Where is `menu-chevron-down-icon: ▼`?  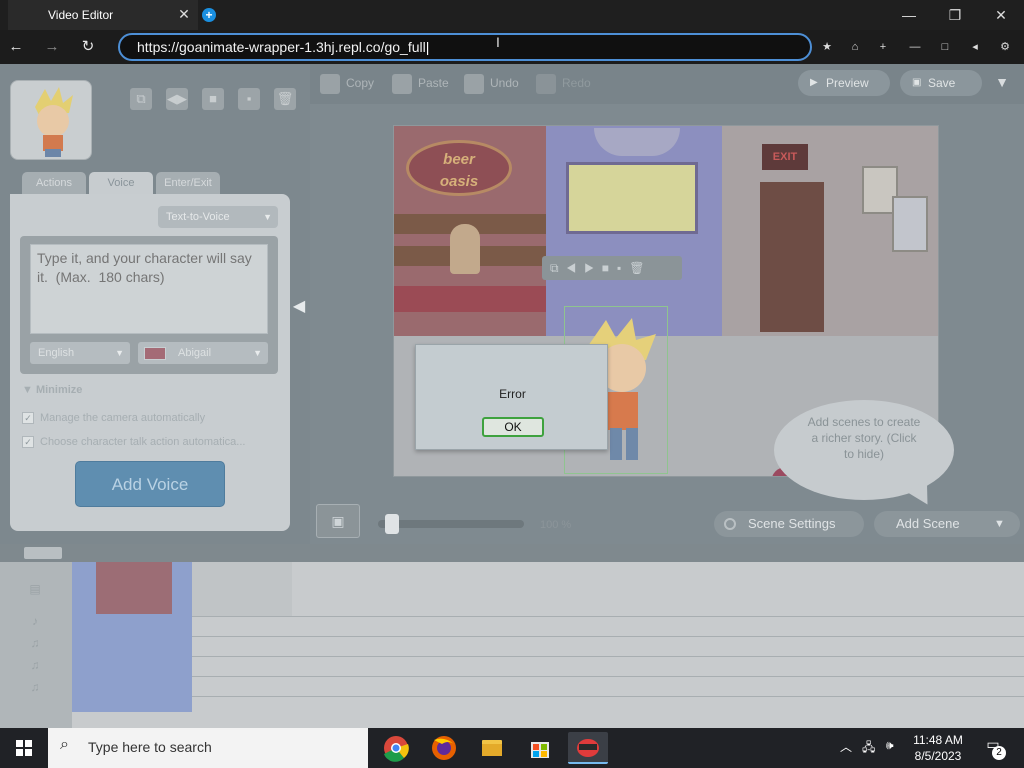
menu-chevron-down-icon: ▼ is located at coordinates (1002, 84).